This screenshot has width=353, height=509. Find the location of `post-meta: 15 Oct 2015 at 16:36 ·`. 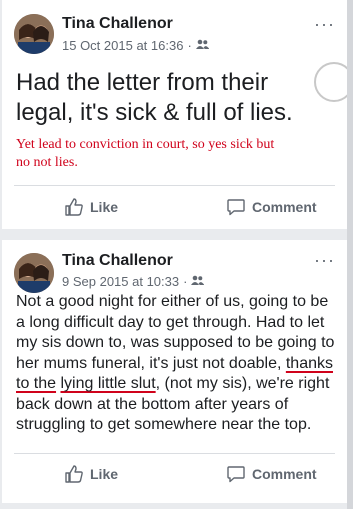

post-meta: 15 Oct 2015 at 16:36 · is located at coordinates (135, 45).